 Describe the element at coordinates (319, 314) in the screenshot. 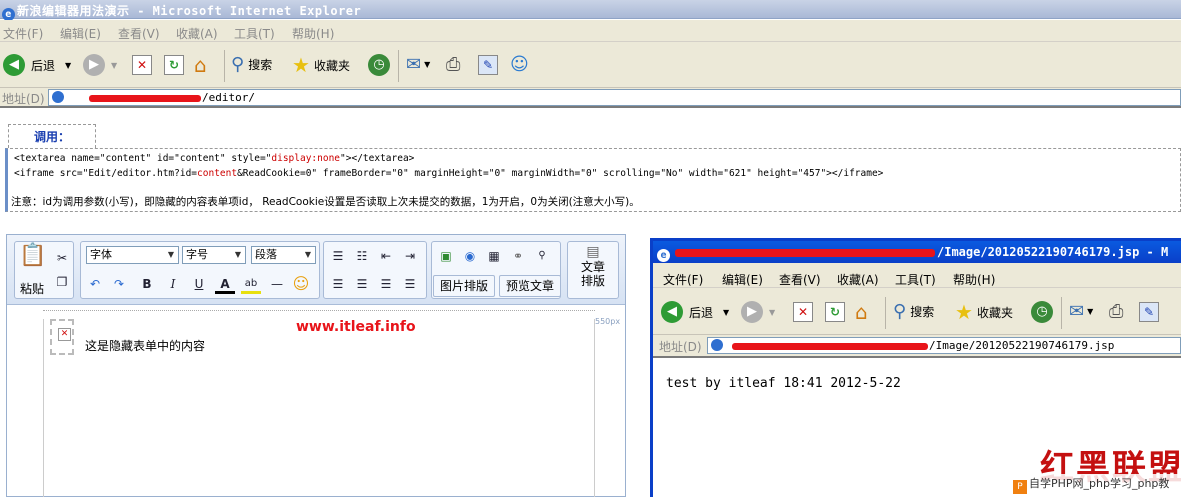

I see `editor-ruler` at that location.